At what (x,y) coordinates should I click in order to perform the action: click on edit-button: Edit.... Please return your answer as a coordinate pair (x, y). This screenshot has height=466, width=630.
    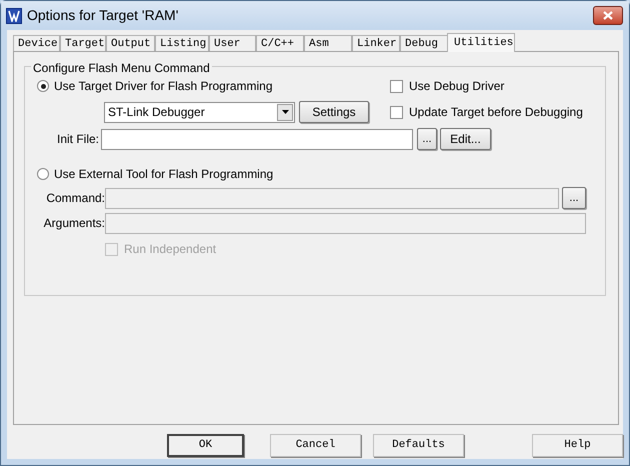
    Looking at the image, I should click on (465, 139).